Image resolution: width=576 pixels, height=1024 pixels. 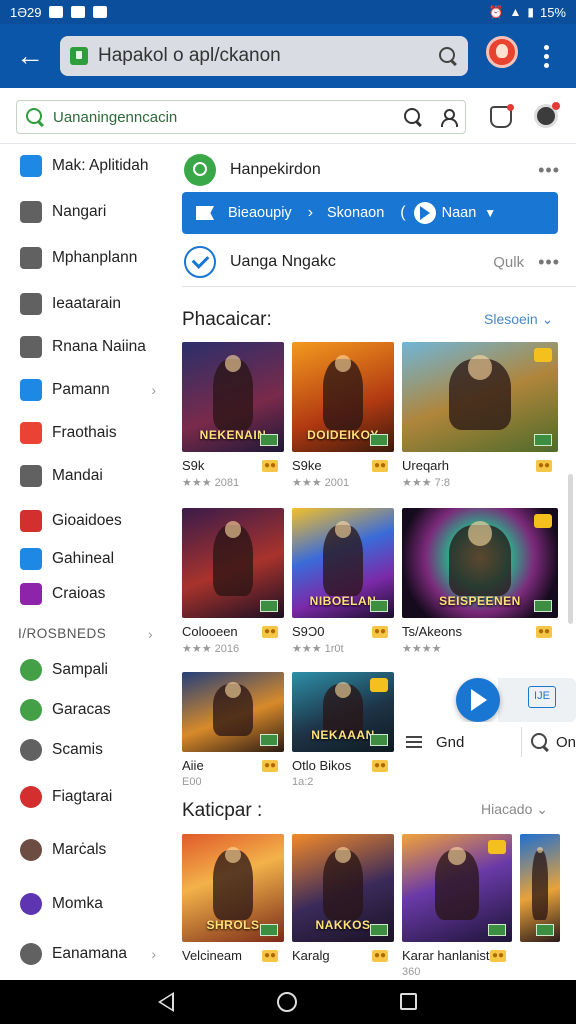 What do you see at coordinates (264, 56) in the screenshot?
I see `url-bar: Hapakol o apl/ckanon` at bounding box center [264, 56].